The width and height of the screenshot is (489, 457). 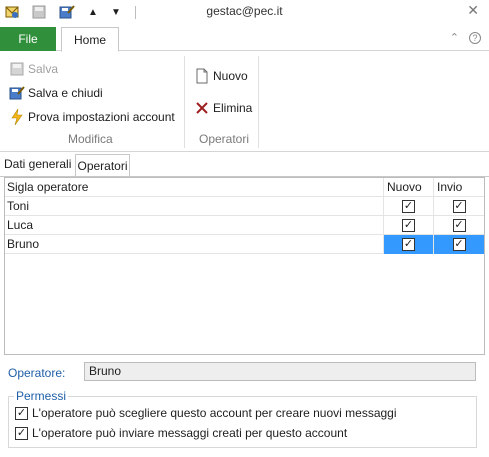 What do you see at coordinates (195, 206) in the screenshot?
I see `sigla-cell: Toni` at bounding box center [195, 206].